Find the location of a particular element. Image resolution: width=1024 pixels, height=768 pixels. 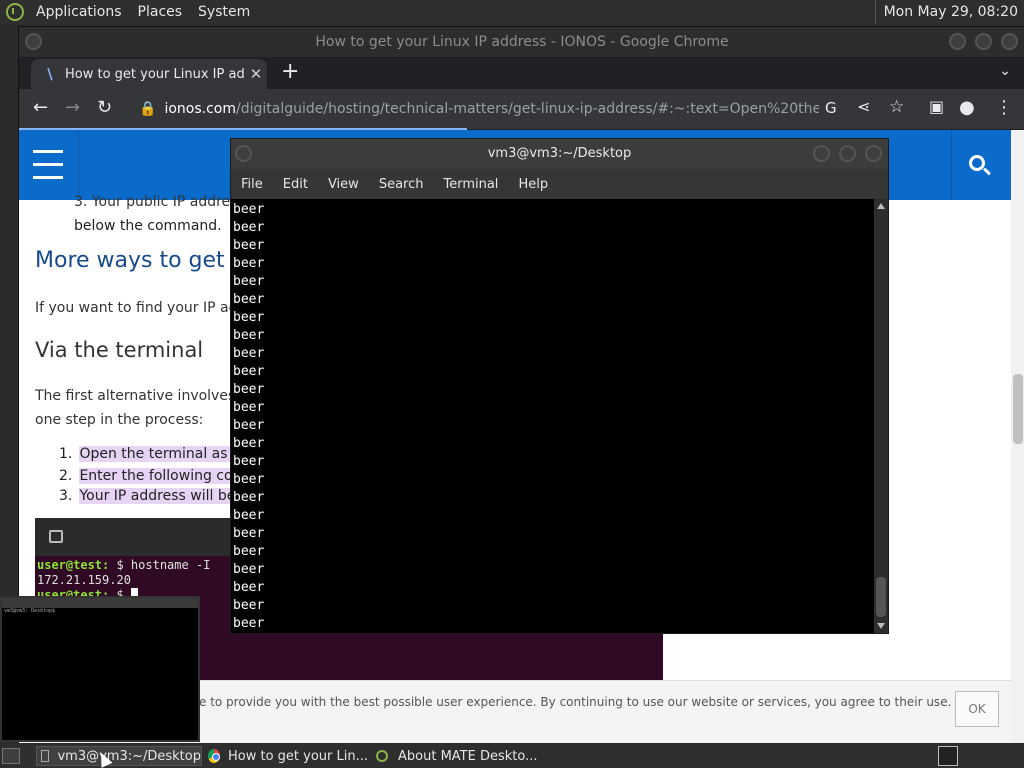

terminal-scrollbar is located at coordinates (881, 416).